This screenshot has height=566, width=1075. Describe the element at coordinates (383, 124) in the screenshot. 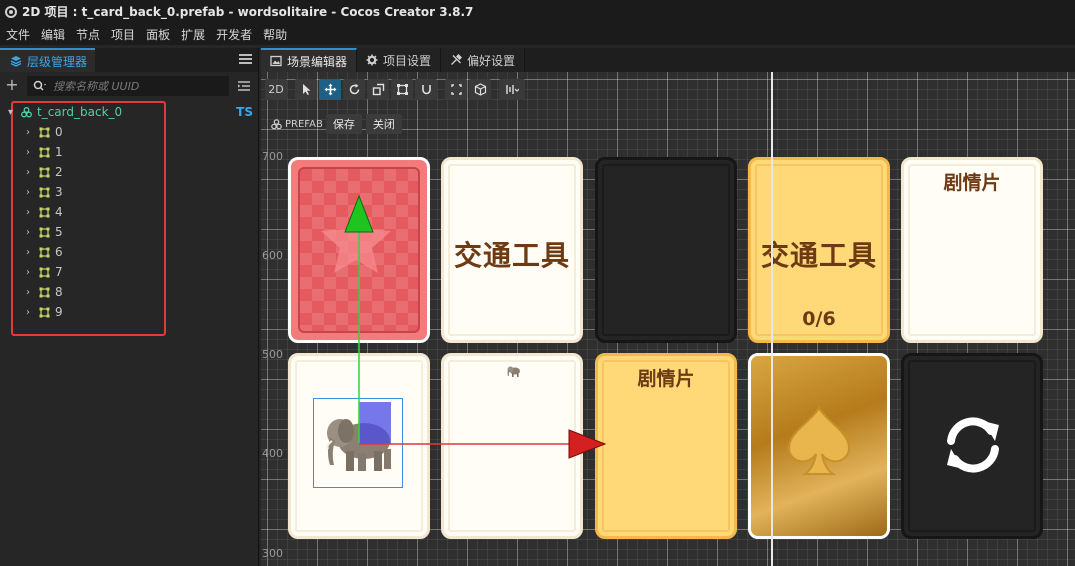

I see `prefab-close-button: 关闭` at that location.